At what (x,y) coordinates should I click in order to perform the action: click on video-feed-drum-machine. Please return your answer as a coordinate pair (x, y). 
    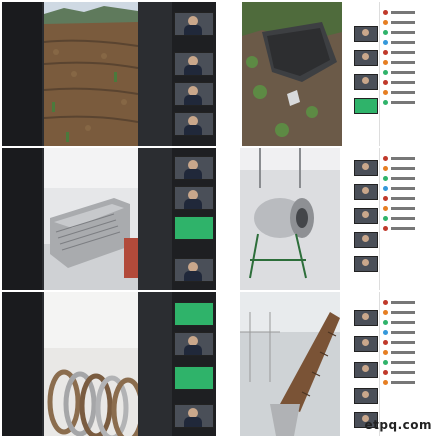
    Looking at the image, I should click on (290, 219).